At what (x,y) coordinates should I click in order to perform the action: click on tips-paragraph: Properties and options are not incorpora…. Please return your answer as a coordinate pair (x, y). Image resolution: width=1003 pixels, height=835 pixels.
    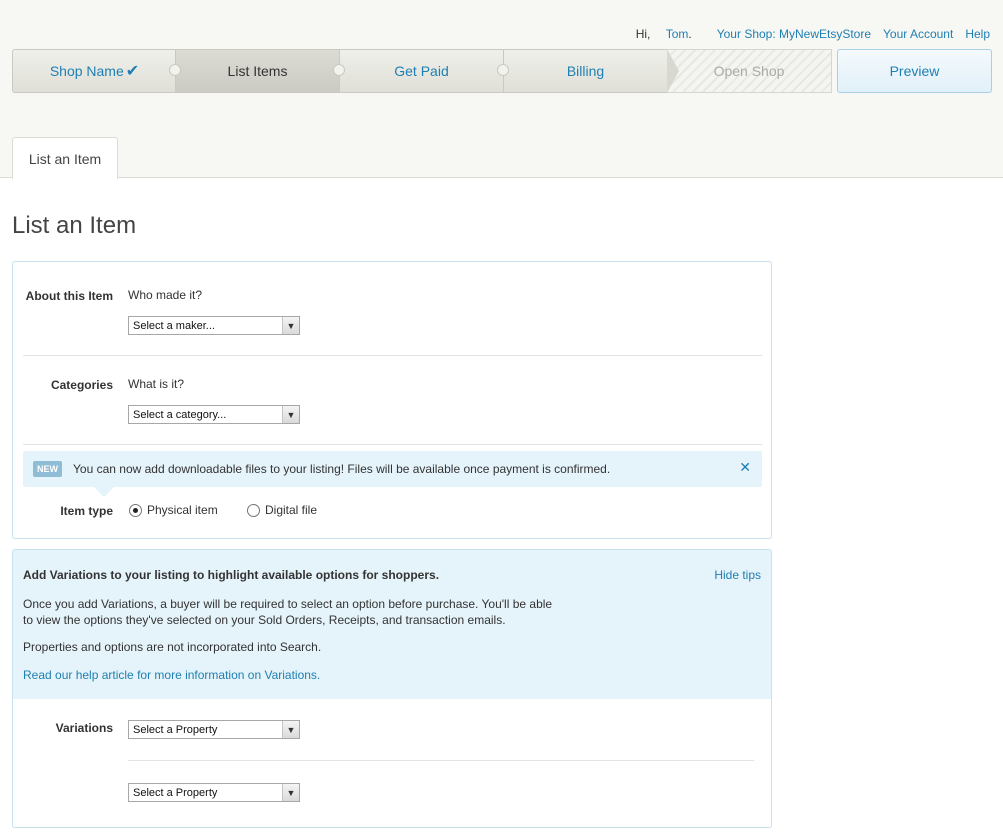
    Looking at the image, I should click on (172, 647).